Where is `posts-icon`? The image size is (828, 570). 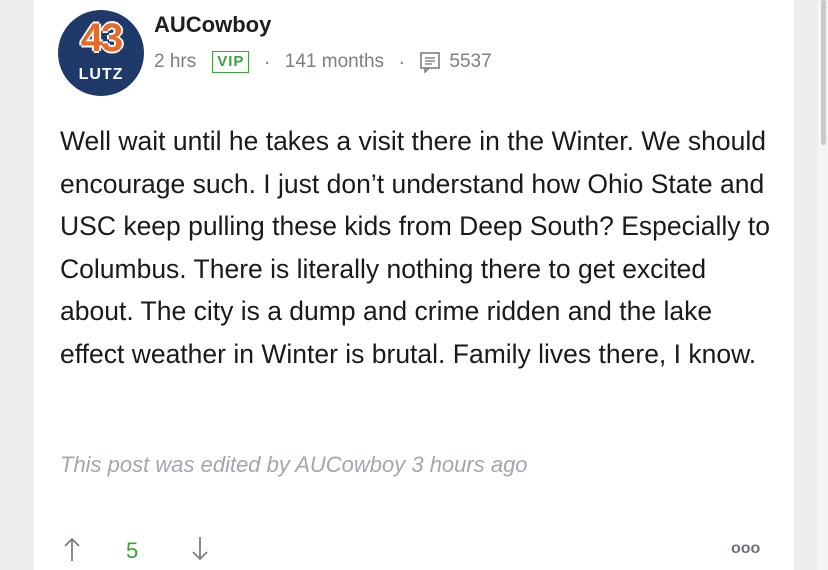
posts-icon is located at coordinates (430, 62).